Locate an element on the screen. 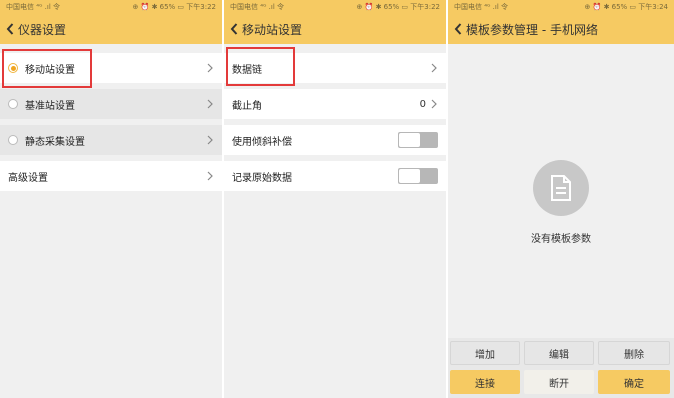  title-bar: 模板参数管理 - 手机网络 is located at coordinates (561, 29).